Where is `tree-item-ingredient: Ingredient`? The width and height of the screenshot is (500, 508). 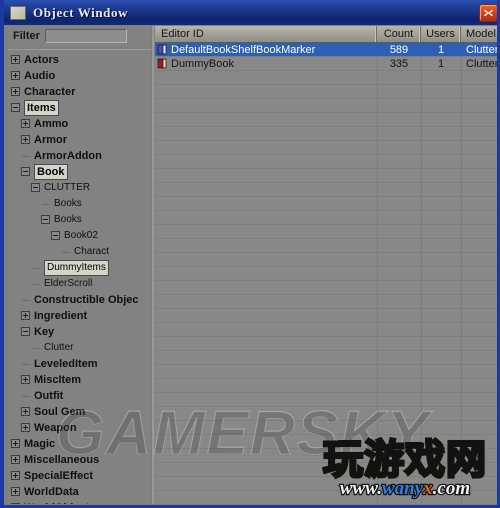 tree-item-ingredient: Ingredient is located at coordinates (79, 316).